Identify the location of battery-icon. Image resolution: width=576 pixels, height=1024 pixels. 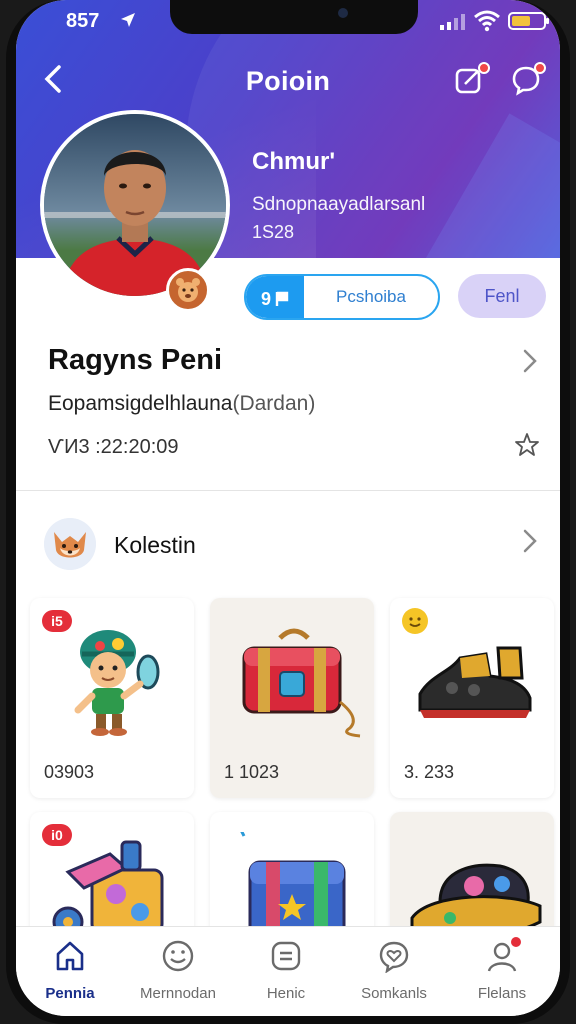
(528, 21).